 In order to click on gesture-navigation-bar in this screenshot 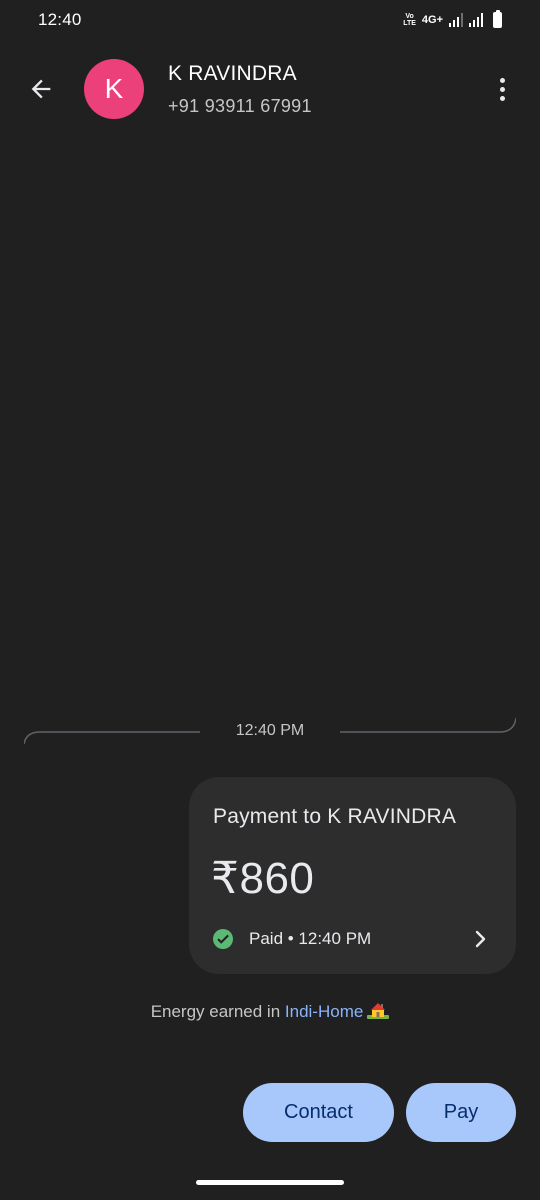, I will do `click(270, 1182)`.